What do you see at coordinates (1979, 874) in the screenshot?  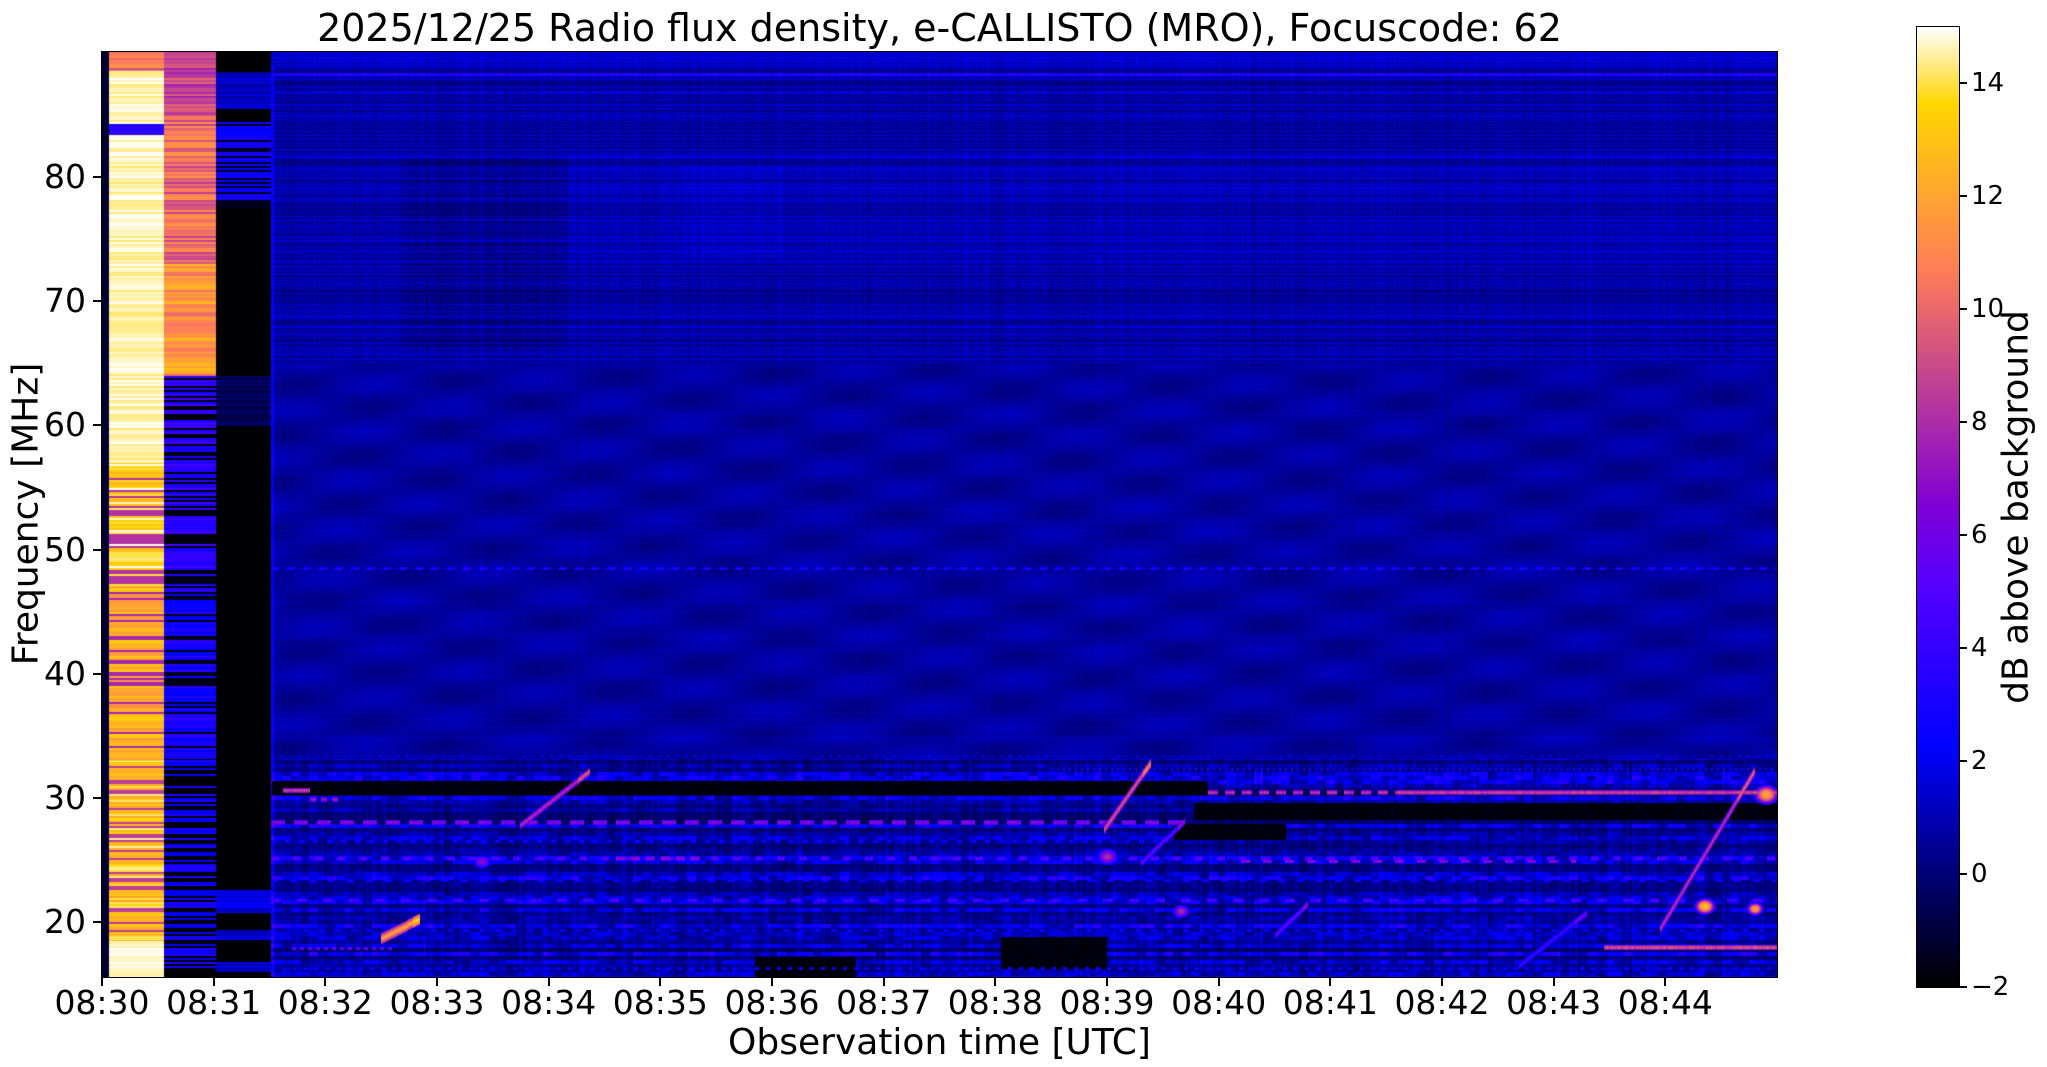 I see `colorbar-tick-label: 0` at bounding box center [1979, 874].